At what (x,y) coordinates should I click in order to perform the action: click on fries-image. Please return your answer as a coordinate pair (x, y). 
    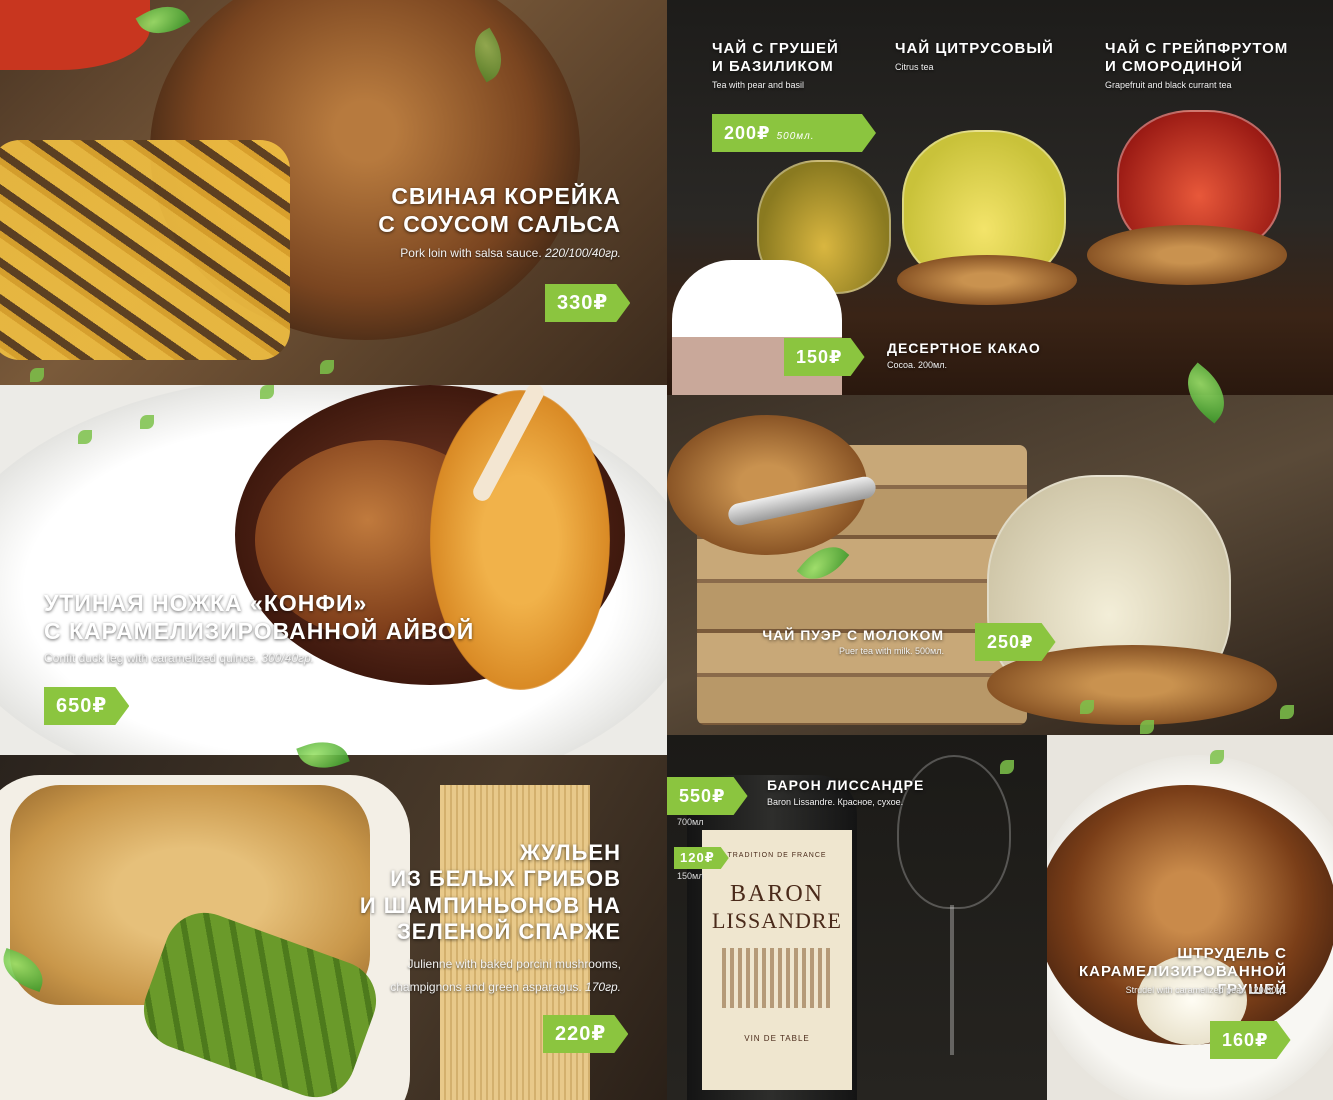
    Looking at the image, I should click on (145, 250).